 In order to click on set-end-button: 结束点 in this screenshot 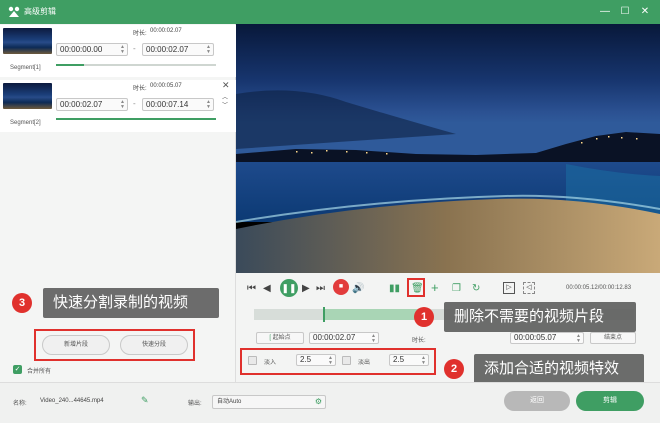, I will do `click(613, 338)`.